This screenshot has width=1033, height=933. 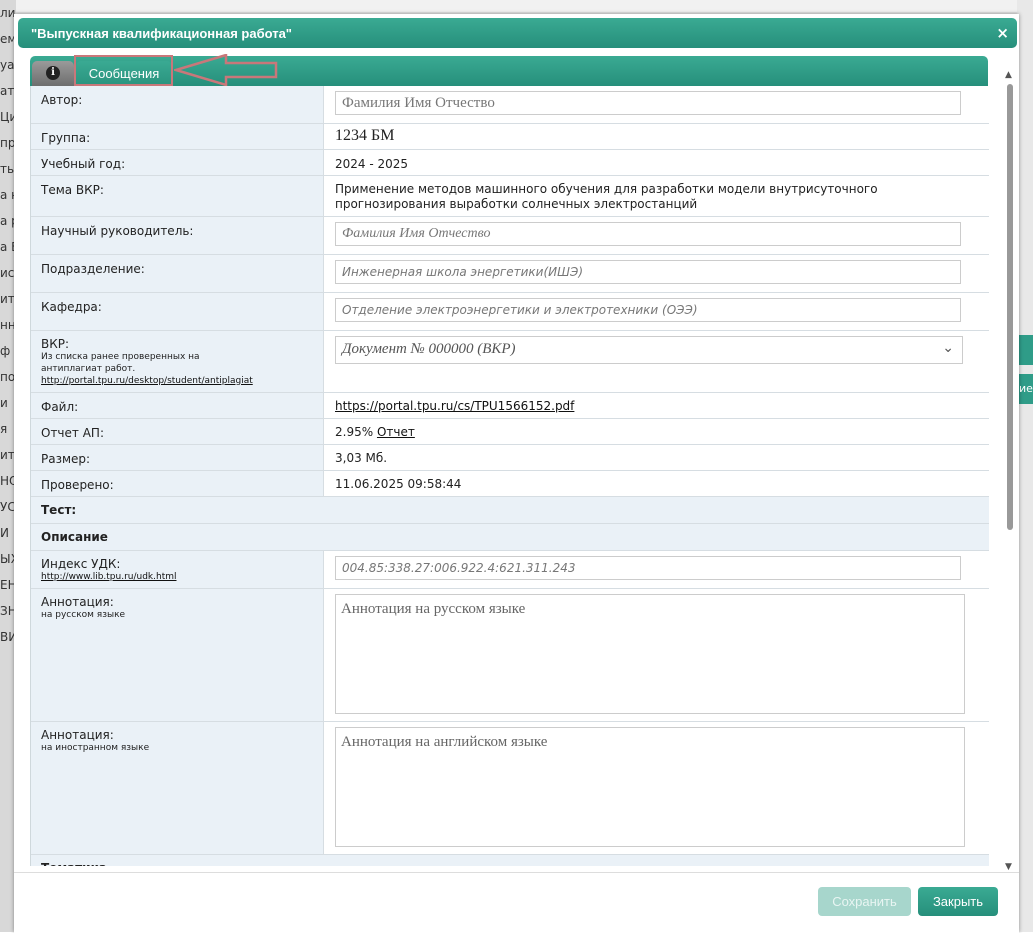 I want to click on background-right-column: ие, so click(x=1025, y=466).